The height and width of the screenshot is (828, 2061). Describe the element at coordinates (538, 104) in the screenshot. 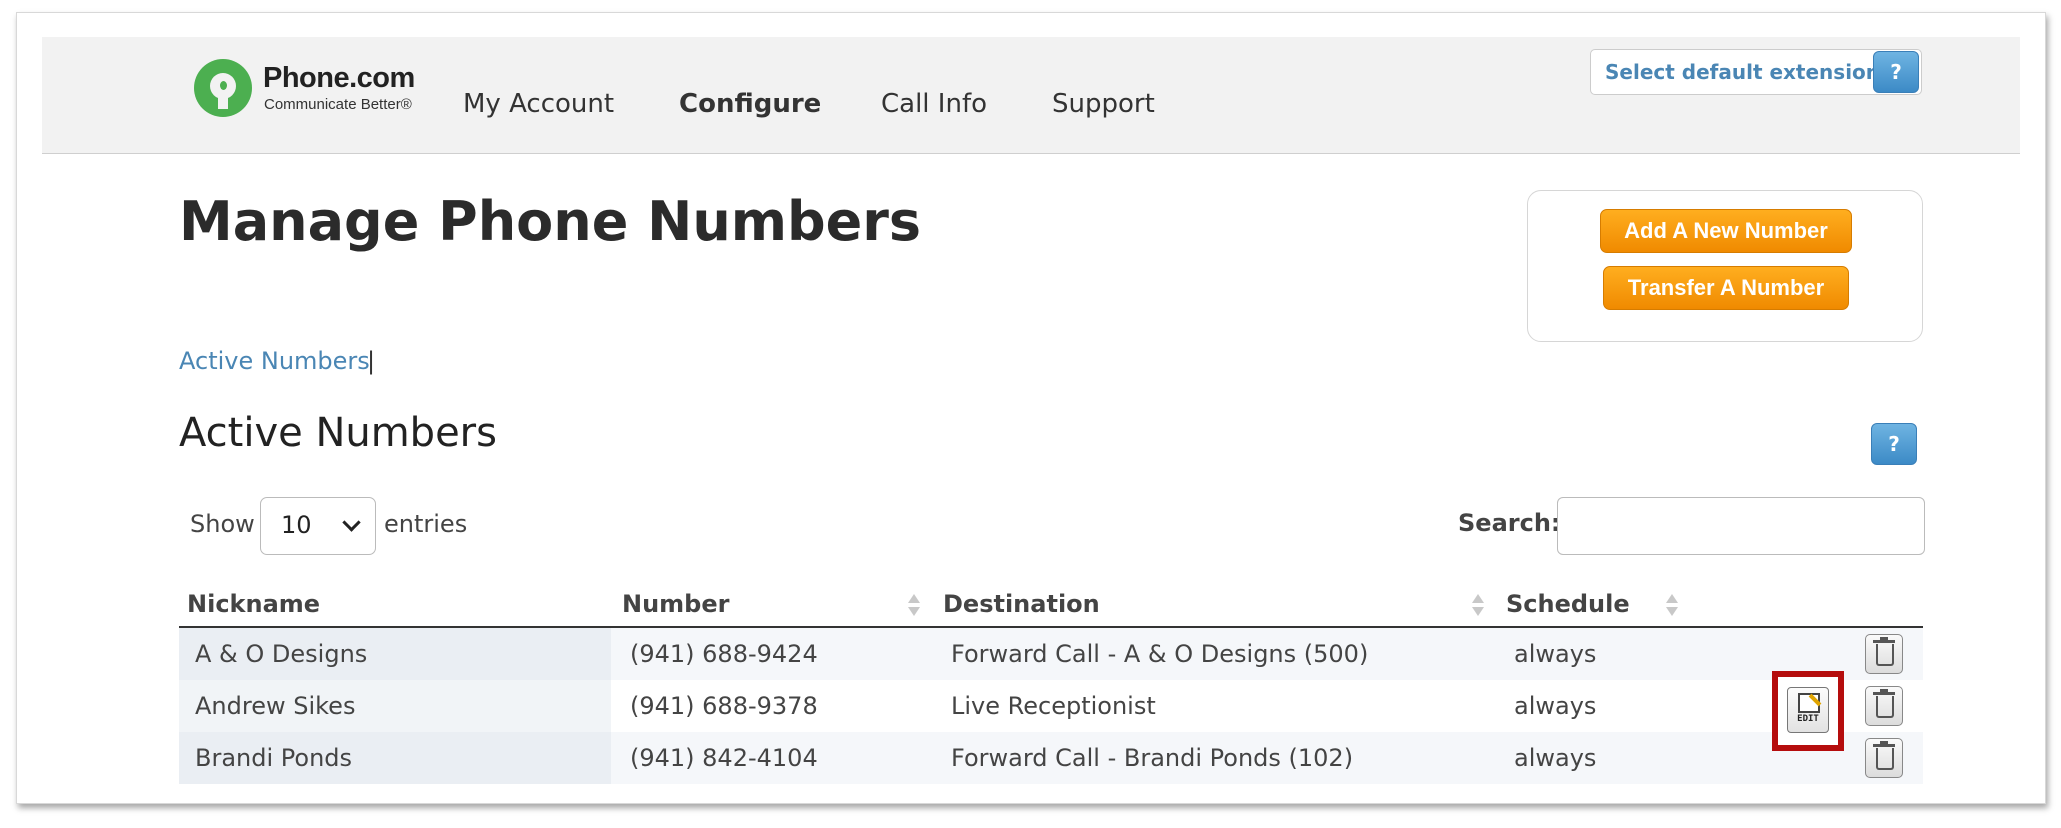

I see `nav-my-account: My Account` at that location.